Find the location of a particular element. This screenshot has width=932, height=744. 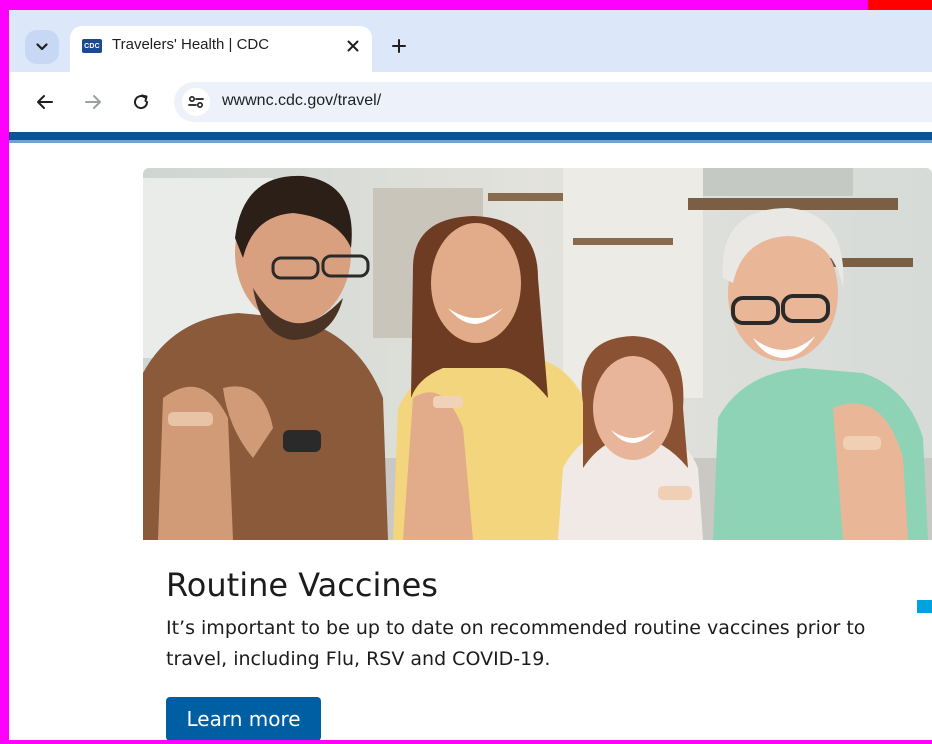

reload-icon is located at coordinates (141, 102).